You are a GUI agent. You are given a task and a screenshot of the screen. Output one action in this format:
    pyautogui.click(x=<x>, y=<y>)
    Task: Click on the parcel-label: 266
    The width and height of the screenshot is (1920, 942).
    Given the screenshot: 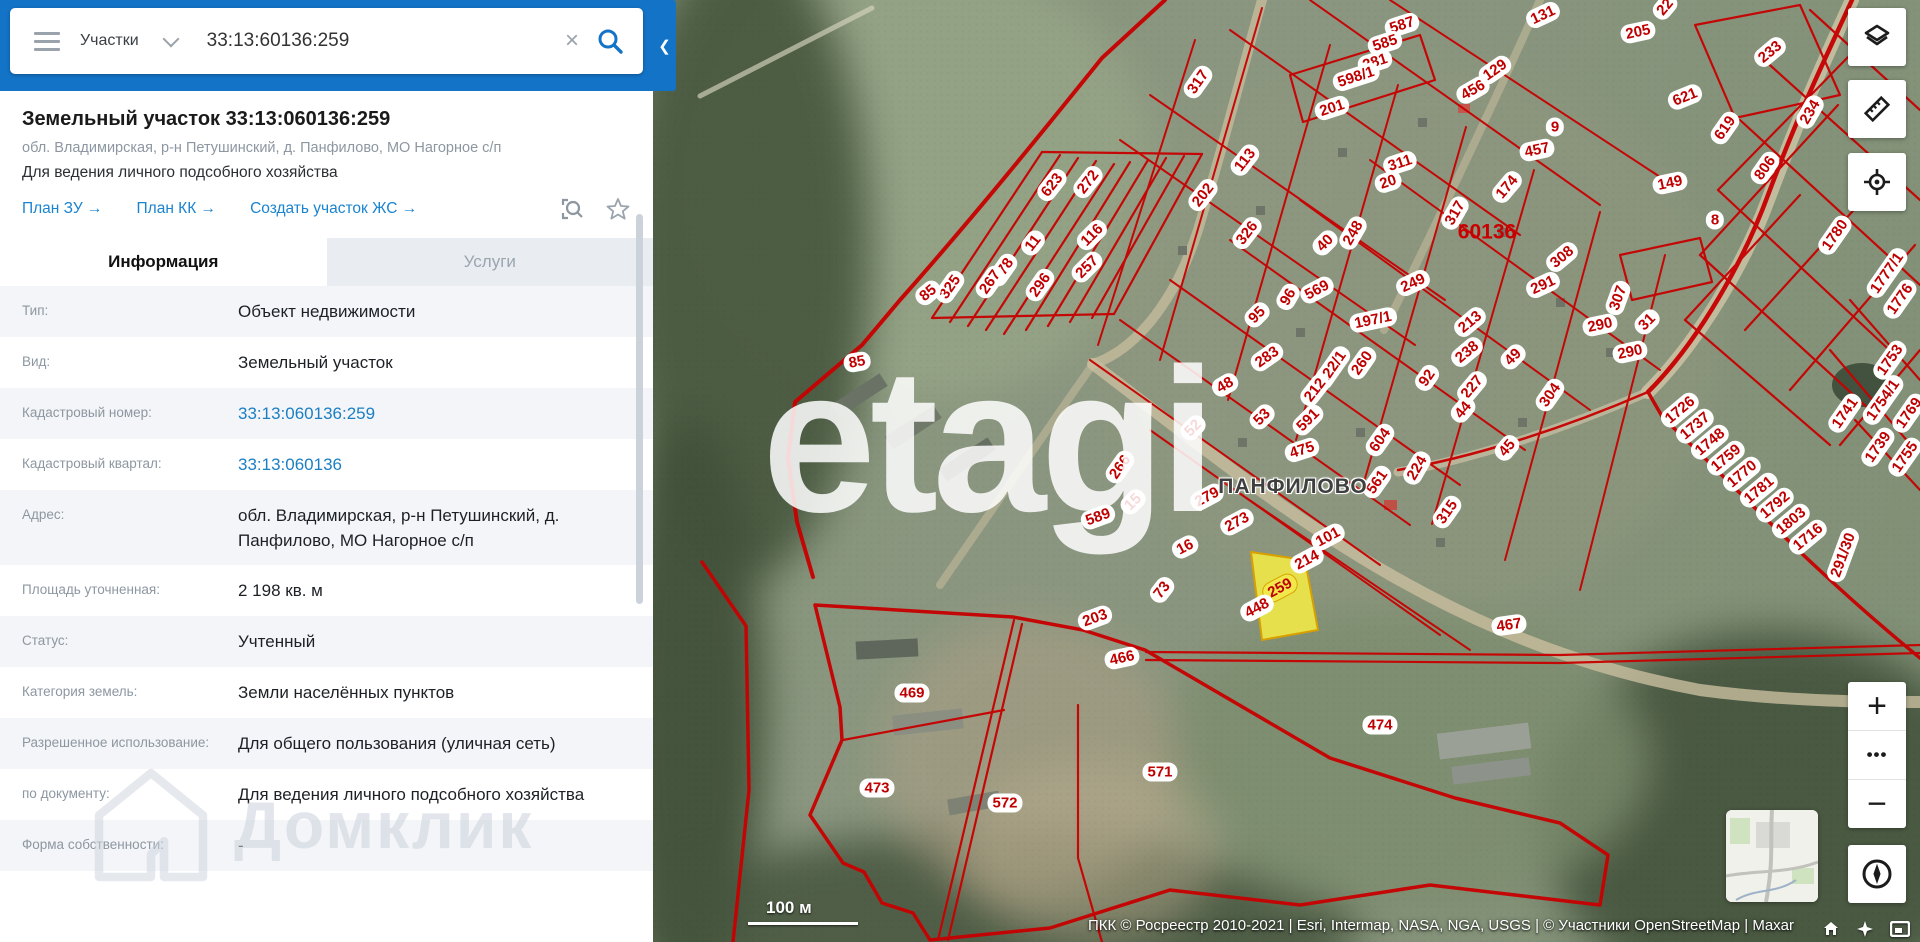 What is the action you would take?
    pyautogui.click(x=1120, y=467)
    